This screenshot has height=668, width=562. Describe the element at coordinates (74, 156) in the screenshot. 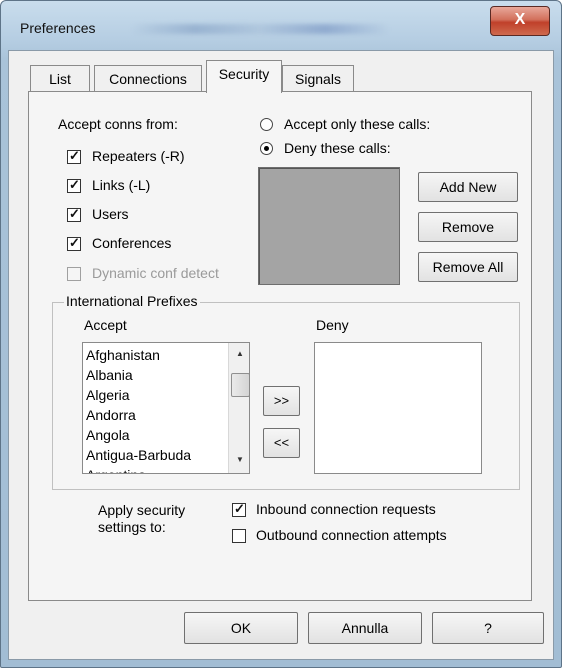

I see `repeaters-checkbox` at that location.